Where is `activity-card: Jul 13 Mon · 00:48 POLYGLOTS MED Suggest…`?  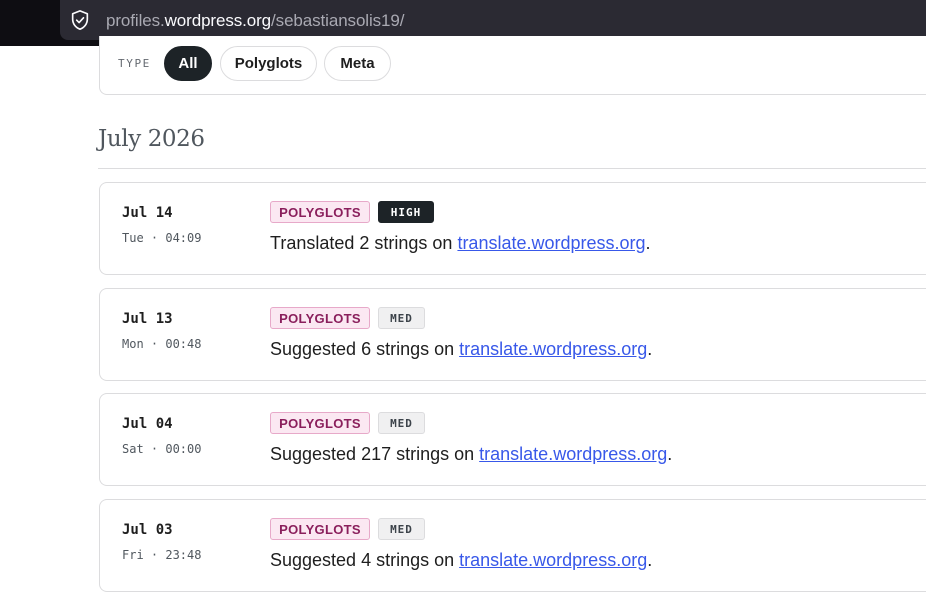
activity-card: Jul 13 Mon · 00:48 POLYGLOTS MED Suggest… is located at coordinates (512, 334).